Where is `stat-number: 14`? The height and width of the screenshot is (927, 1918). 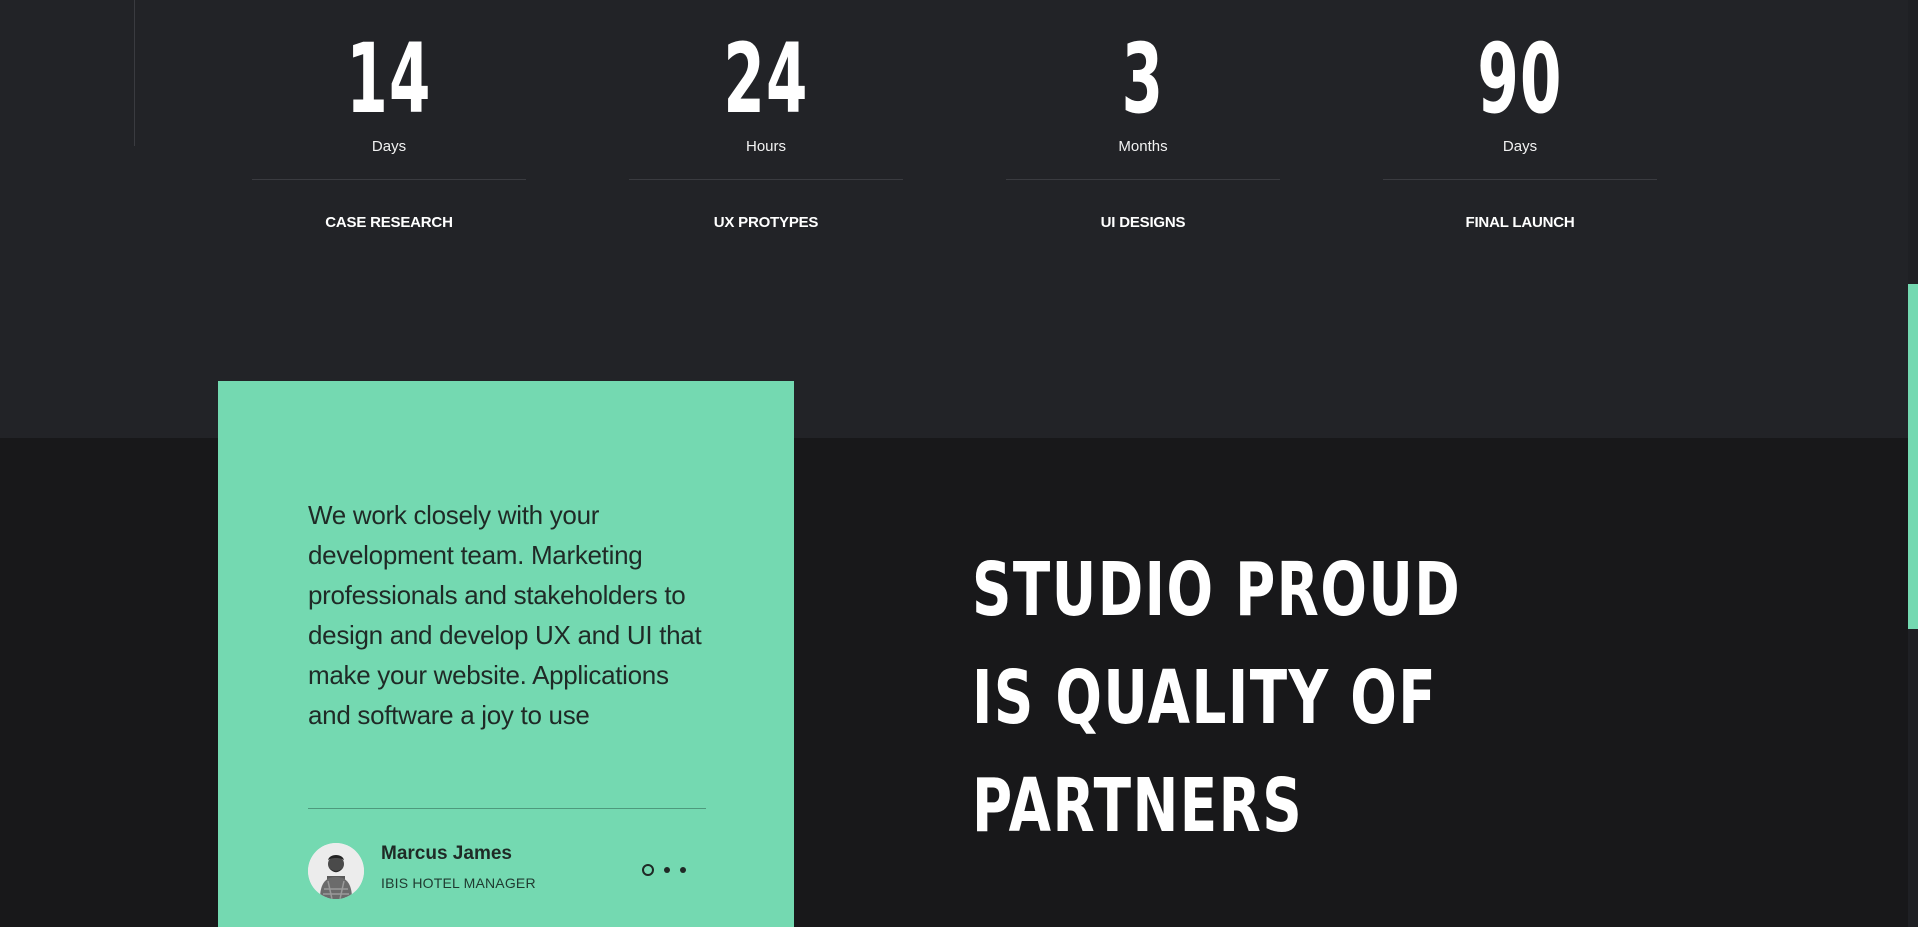 stat-number: 14 is located at coordinates (389, 79).